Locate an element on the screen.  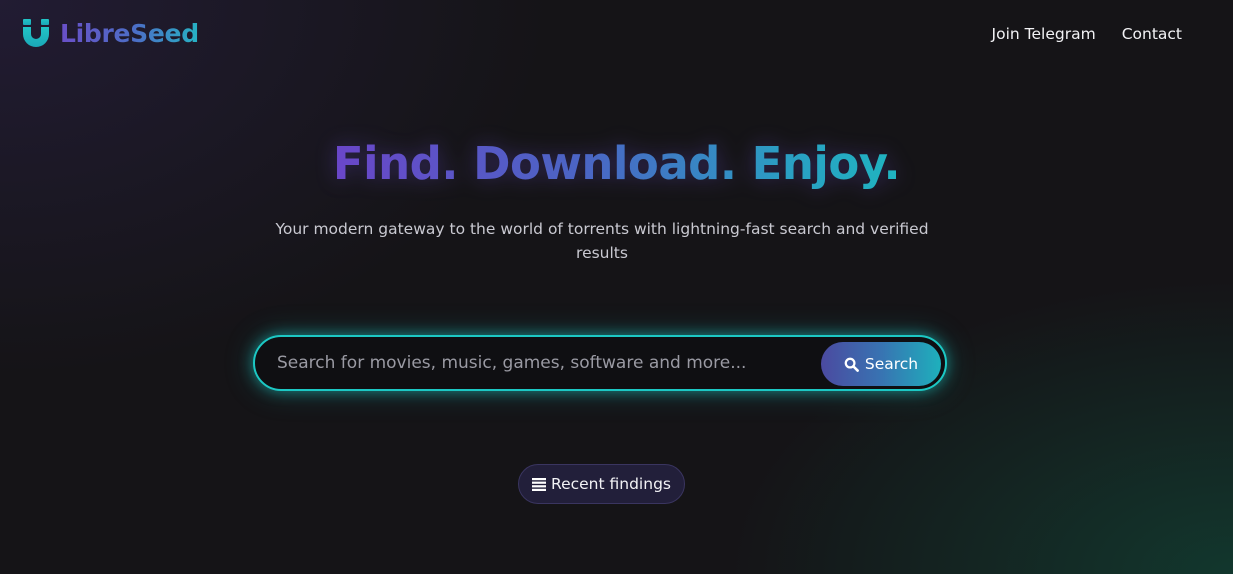
search-bar: Search is located at coordinates (600, 363).